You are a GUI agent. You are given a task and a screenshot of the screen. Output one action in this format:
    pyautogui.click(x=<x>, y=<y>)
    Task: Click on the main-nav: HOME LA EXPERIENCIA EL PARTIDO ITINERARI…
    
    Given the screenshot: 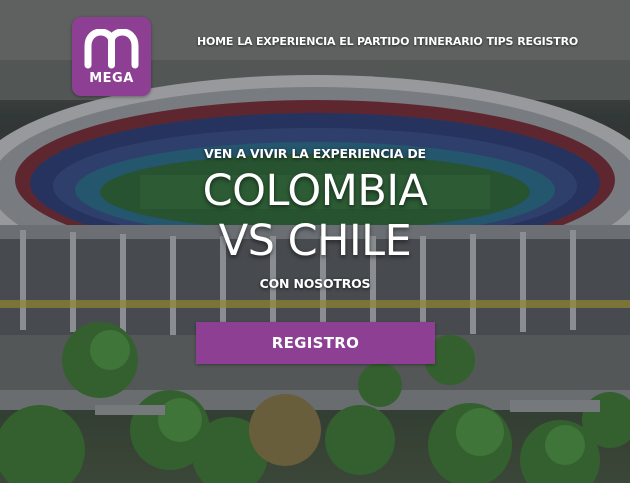 What is the action you would take?
    pyautogui.click(x=387, y=41)
    